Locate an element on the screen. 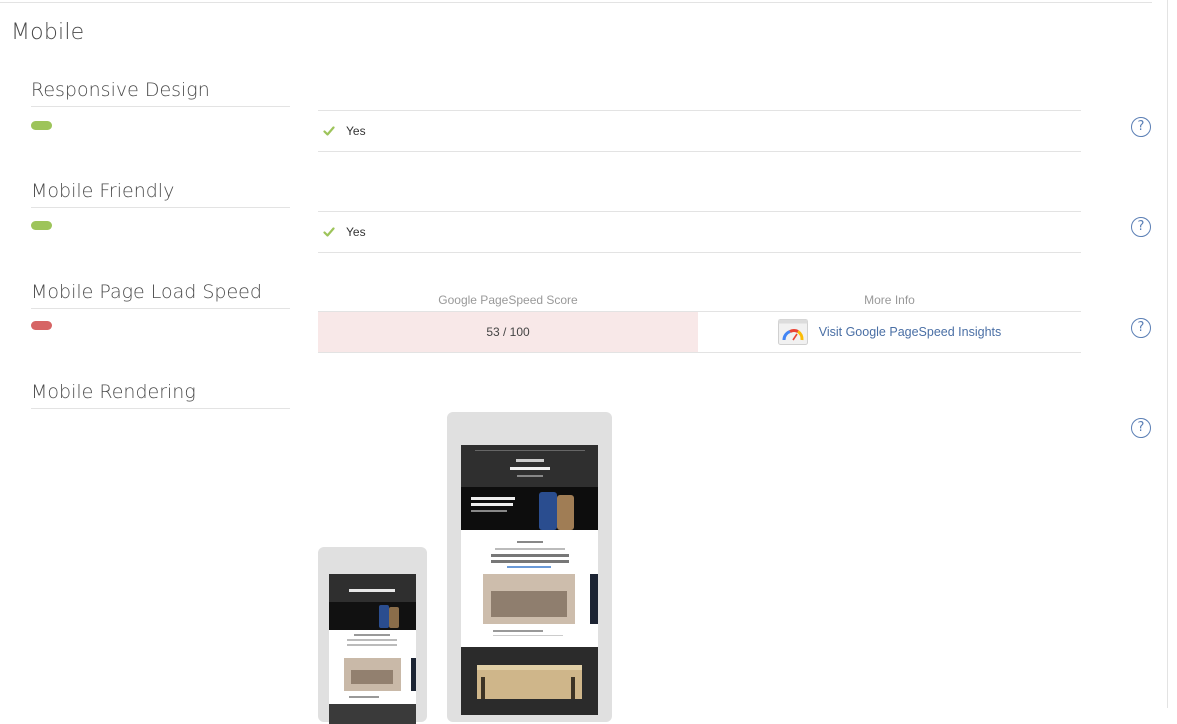 This screenshot has height=724, width=1177. mobile-rendering-label: Mobile Rendering is located at coordinates (160, 395).